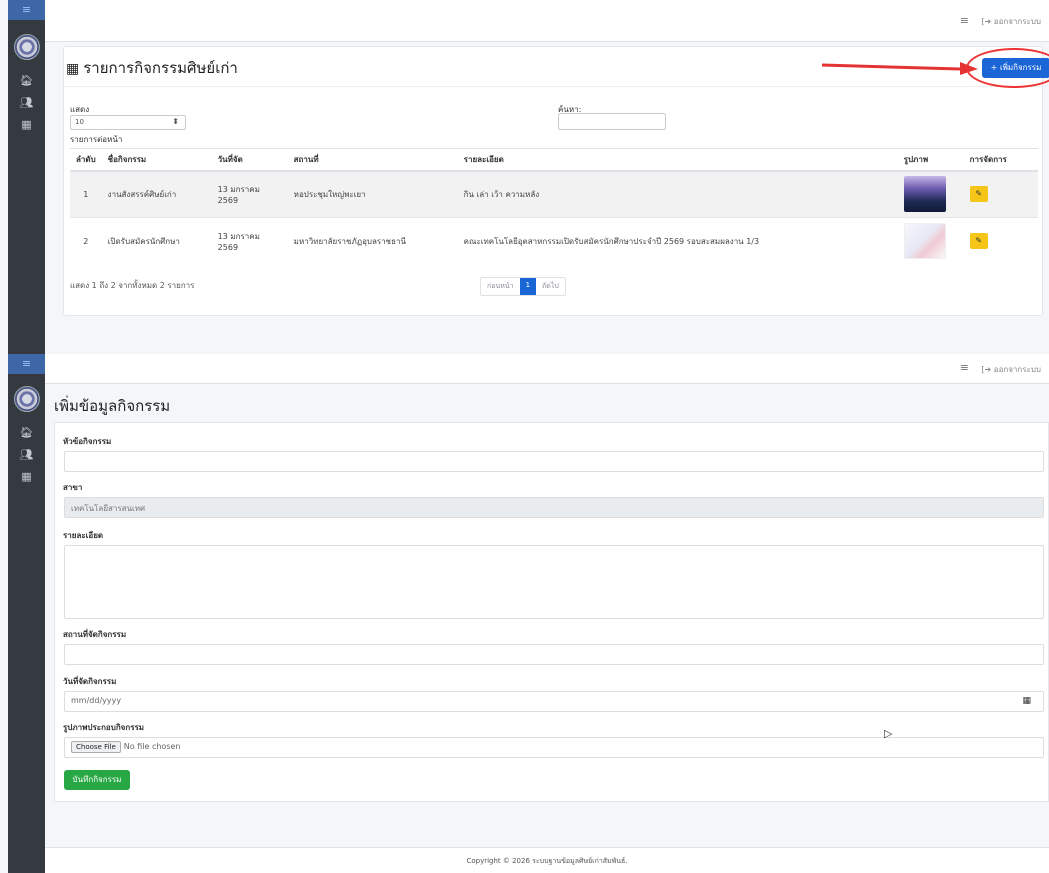 This screenshot has height=873, width=1049. What do you see at coordinates (677, 194) in the screenshot?
I see `cell-detail: กิน เล่า เว้า ความหลัง` at bounding box center [677, 194].